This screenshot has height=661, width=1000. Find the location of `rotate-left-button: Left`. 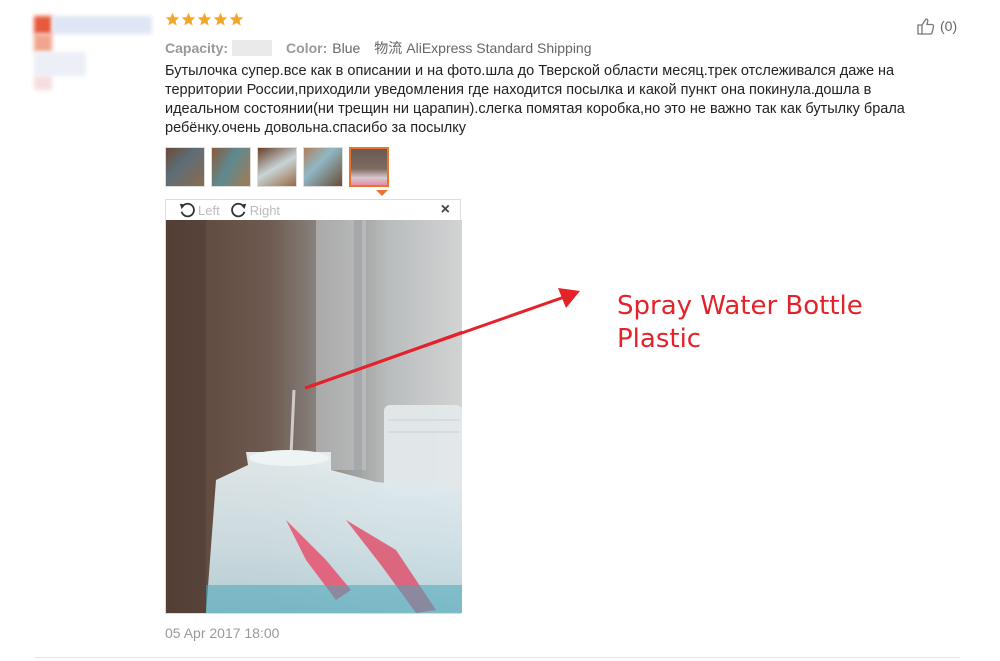

rotate-left-button: Left is located at coordinates (199, 210).